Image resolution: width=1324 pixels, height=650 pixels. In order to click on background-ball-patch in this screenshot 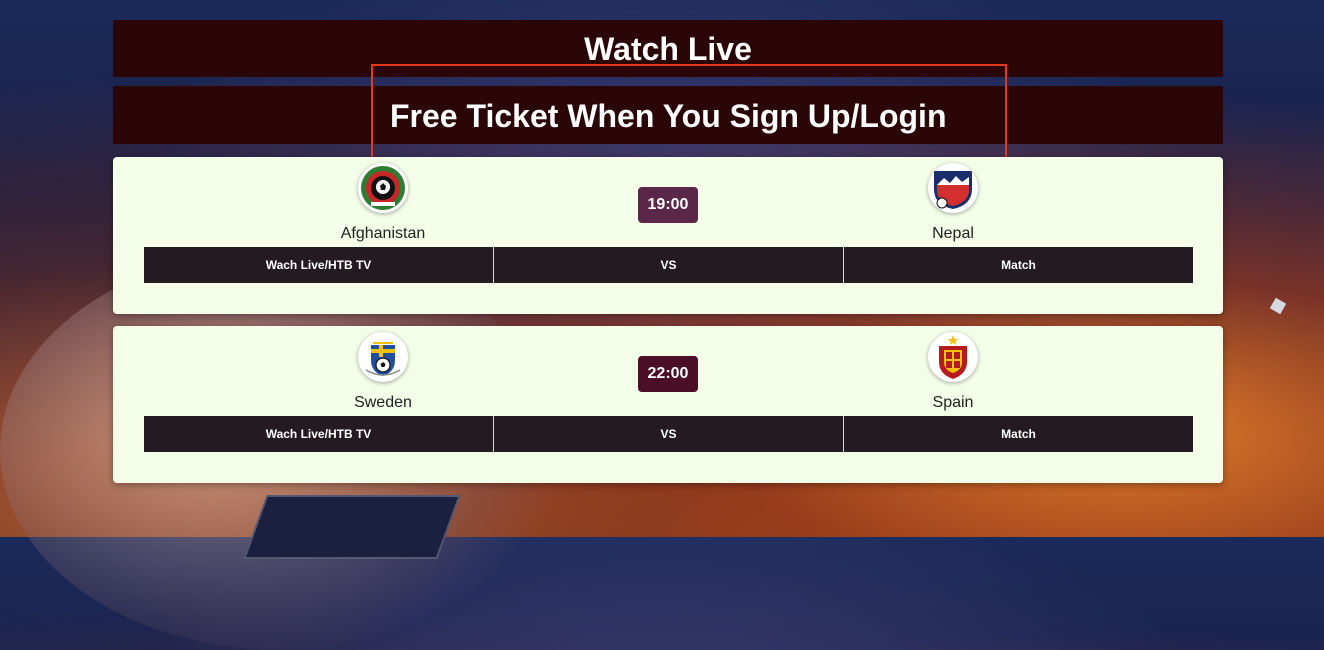, I will do `click(352, 527)`.